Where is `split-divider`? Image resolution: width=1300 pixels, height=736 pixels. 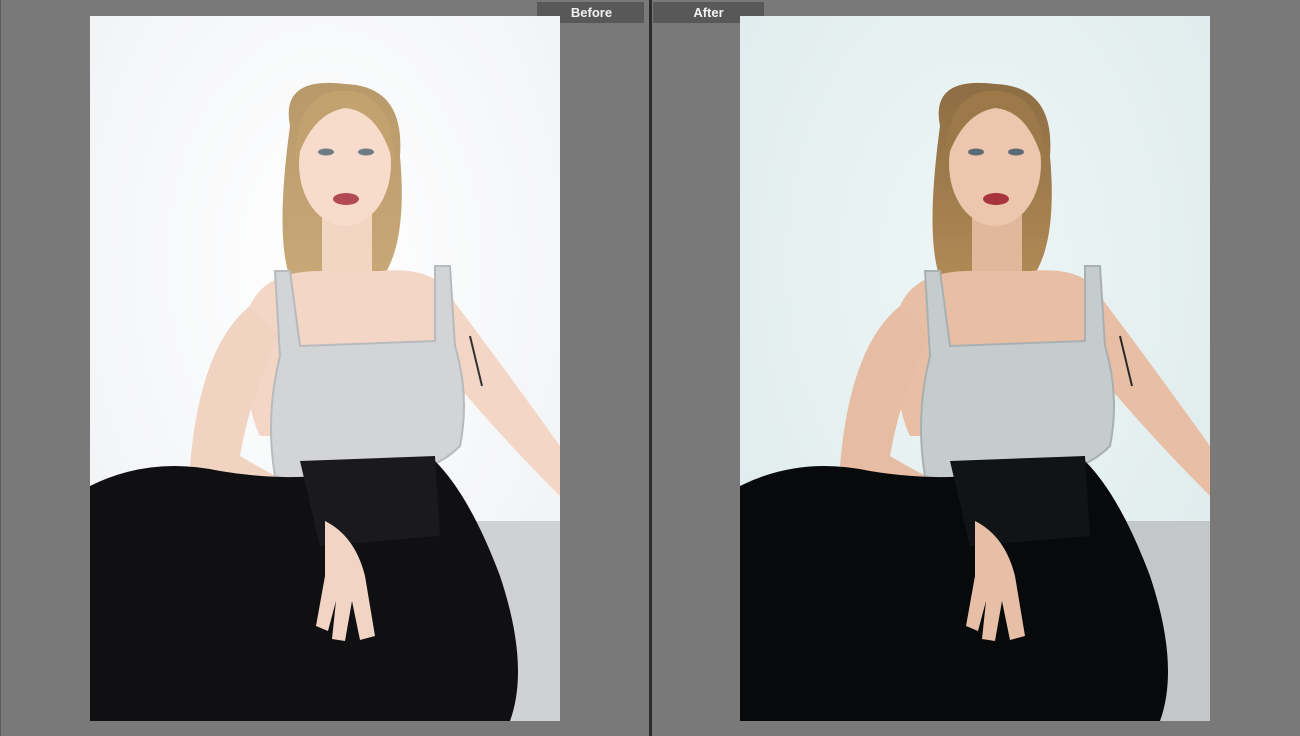
split-divider is located at coordinates (650, 368).